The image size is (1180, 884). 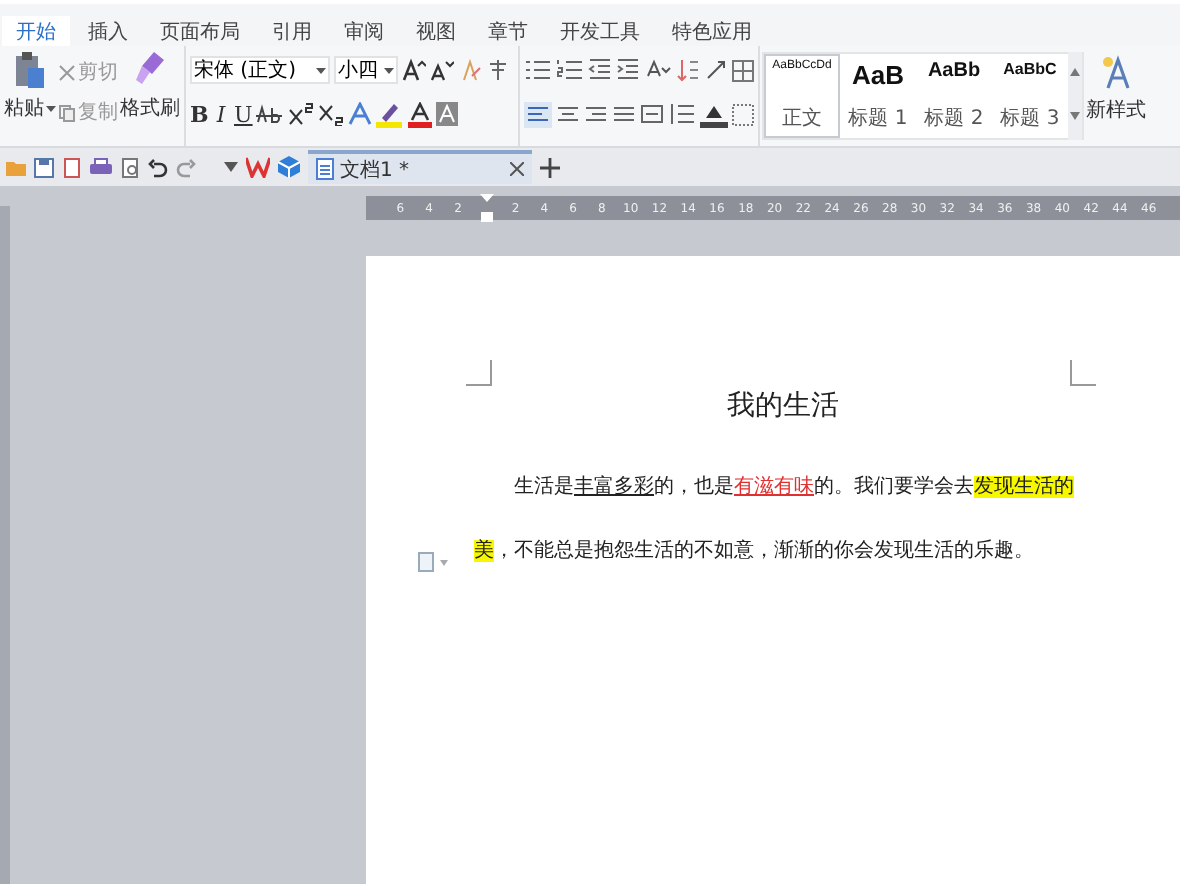 What do you see at coordinates (954, 118) in the screenshot?
I see `style-name: 标题 2` at bounding box center [954, 118].